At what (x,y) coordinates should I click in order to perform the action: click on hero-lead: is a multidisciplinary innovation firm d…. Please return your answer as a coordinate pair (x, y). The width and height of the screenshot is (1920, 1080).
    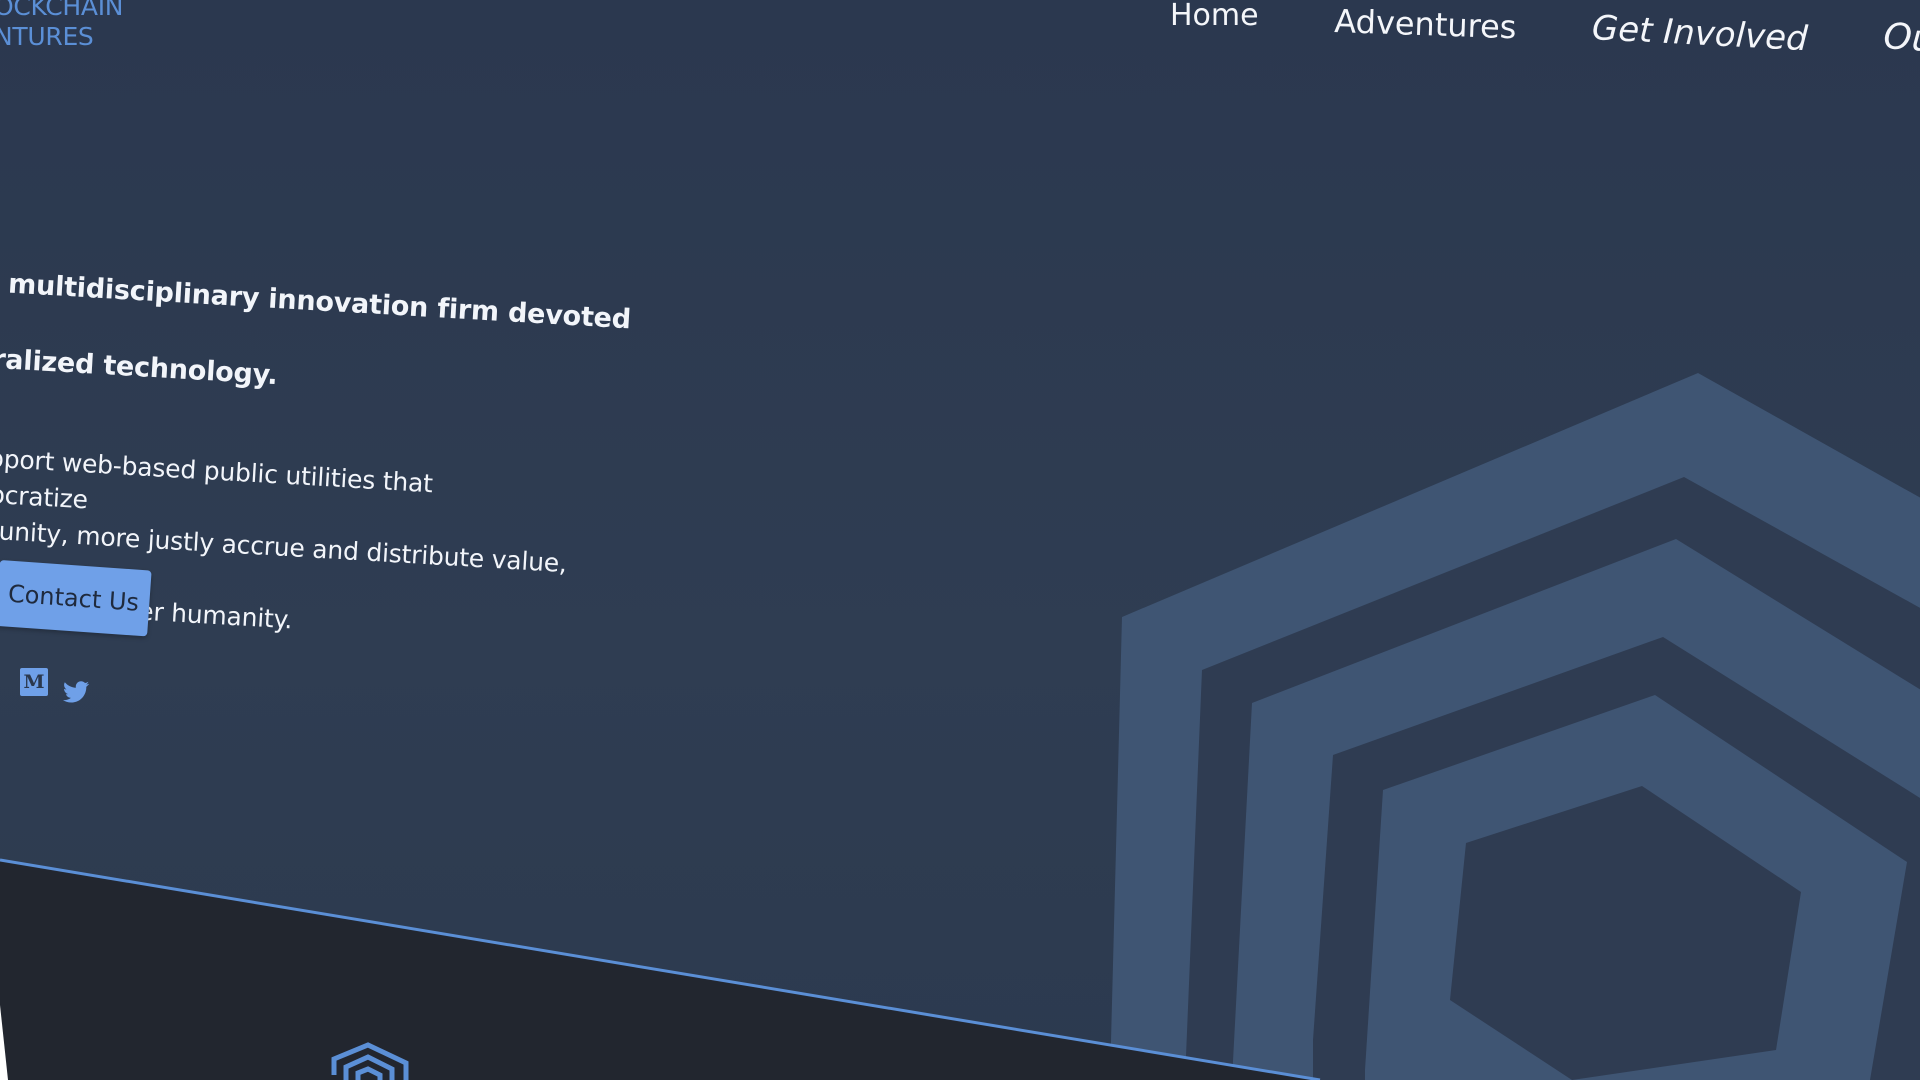
    Looking at the image, I should click on (323, 339).